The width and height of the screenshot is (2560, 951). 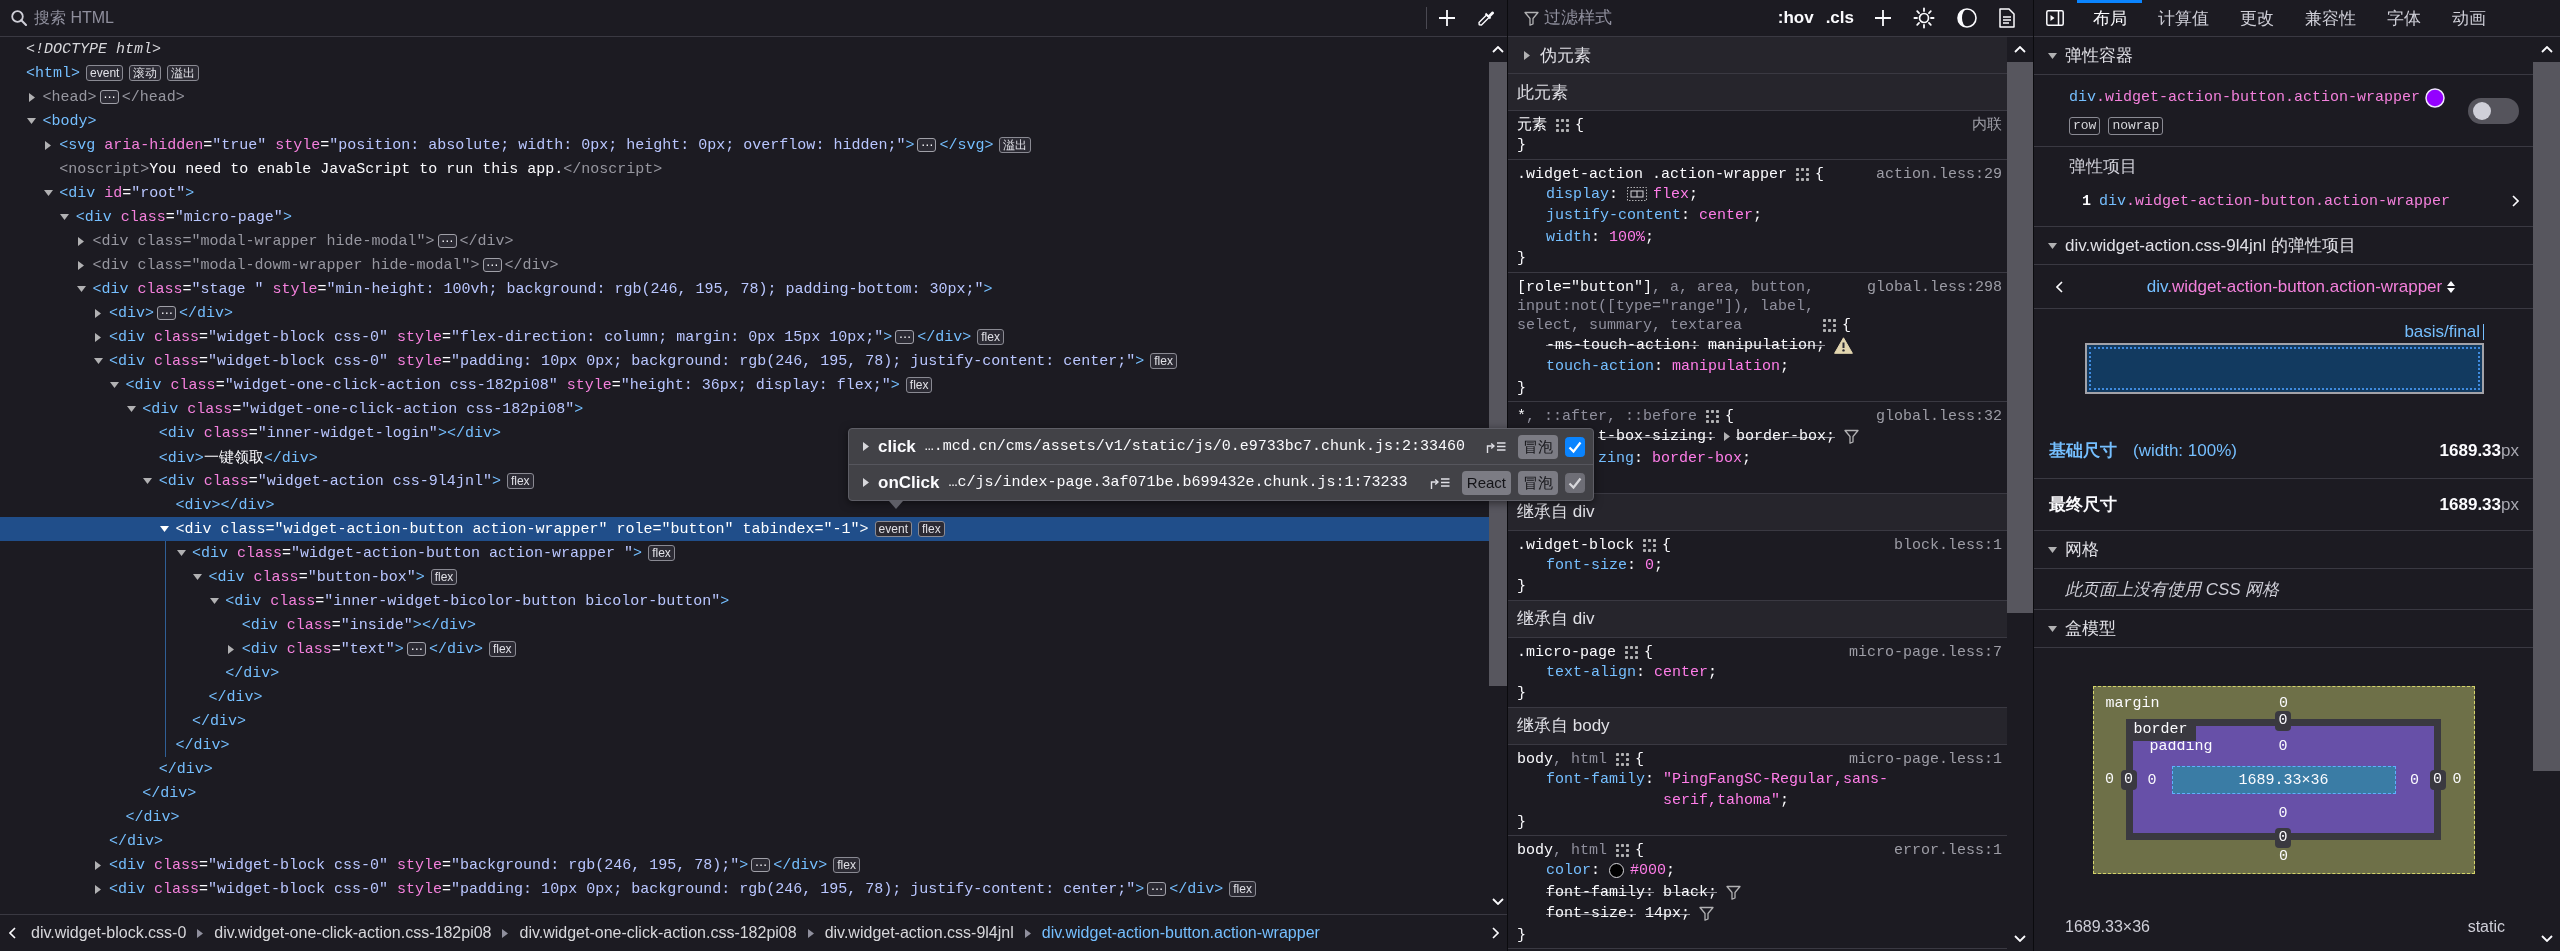 I want to click on selected-row: <div class="widget-action-button action-wrapper" role="button" tabindex="-1"> event flex, so click(x=744, y=529).